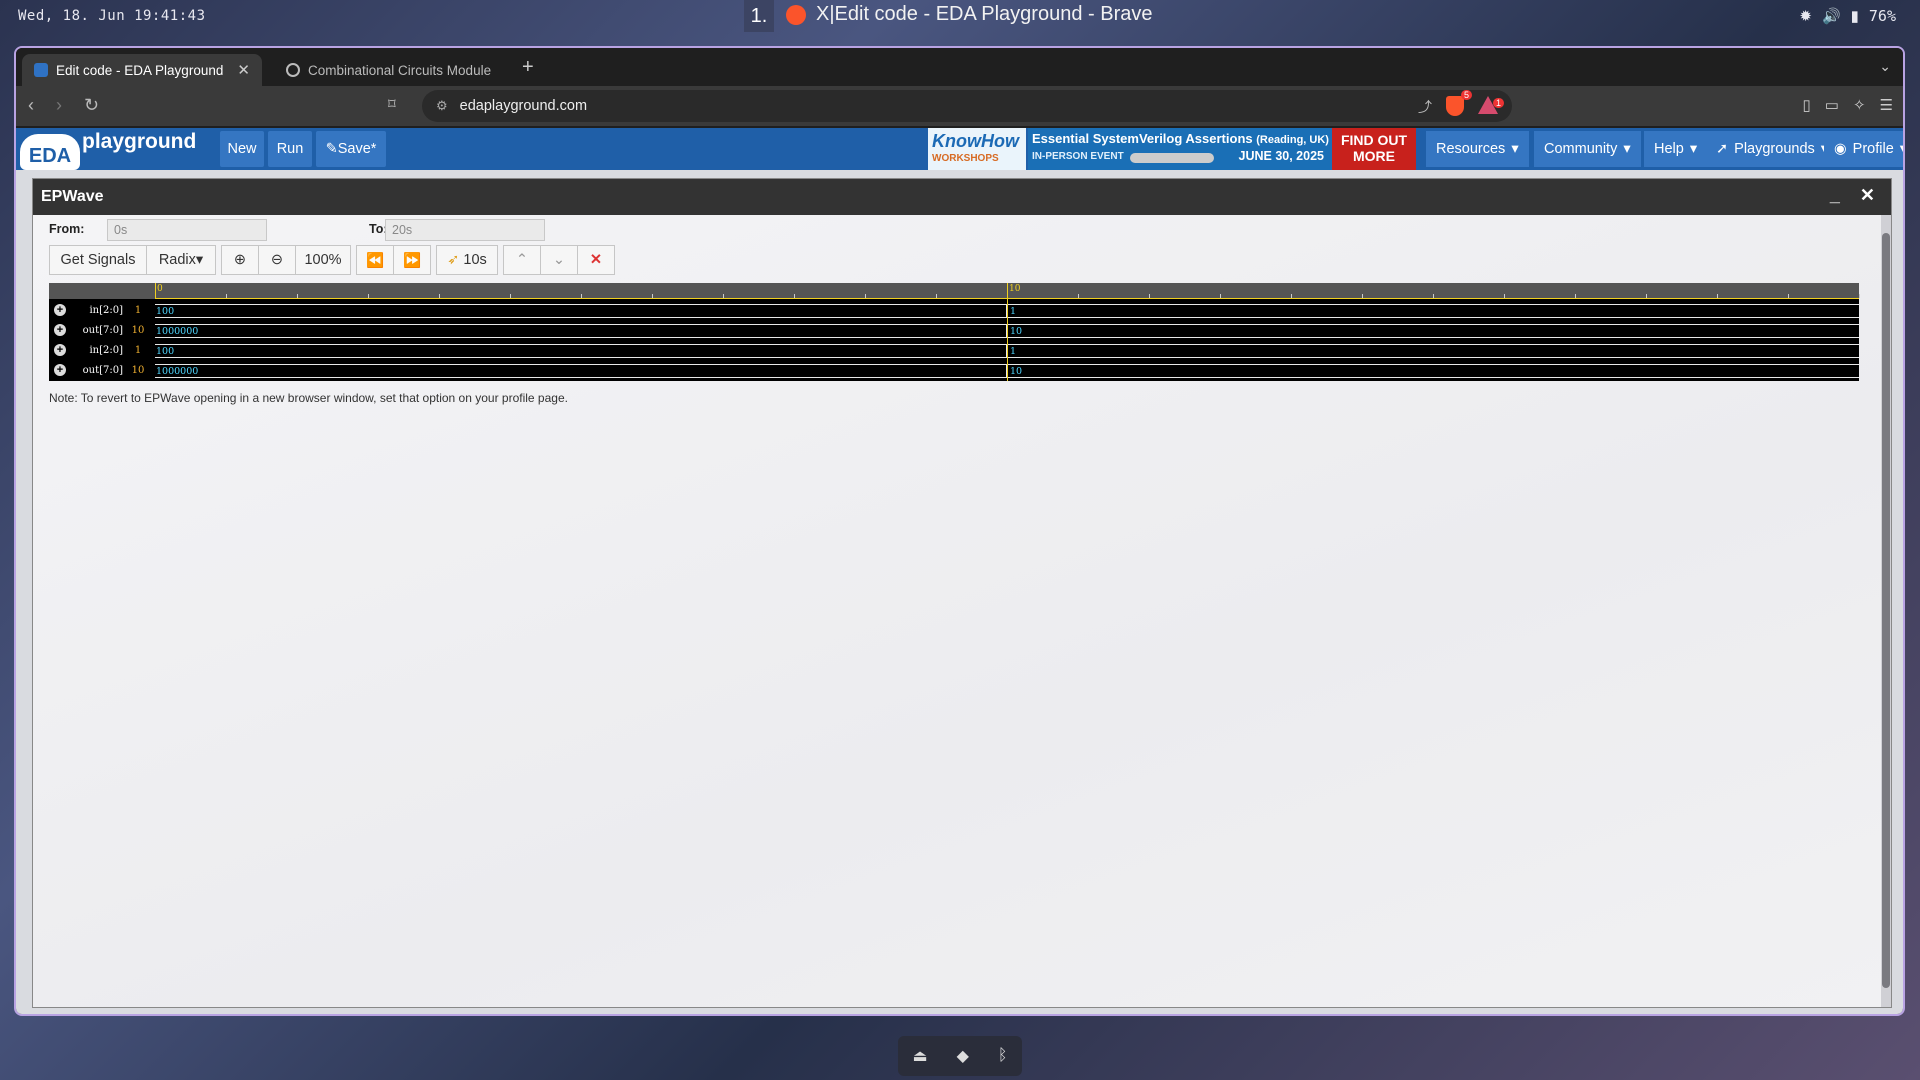 The height and width of the screenshot is (1080, 1920). I want to click on menu-hamburger-icon: ☰, so click(1886, 105).